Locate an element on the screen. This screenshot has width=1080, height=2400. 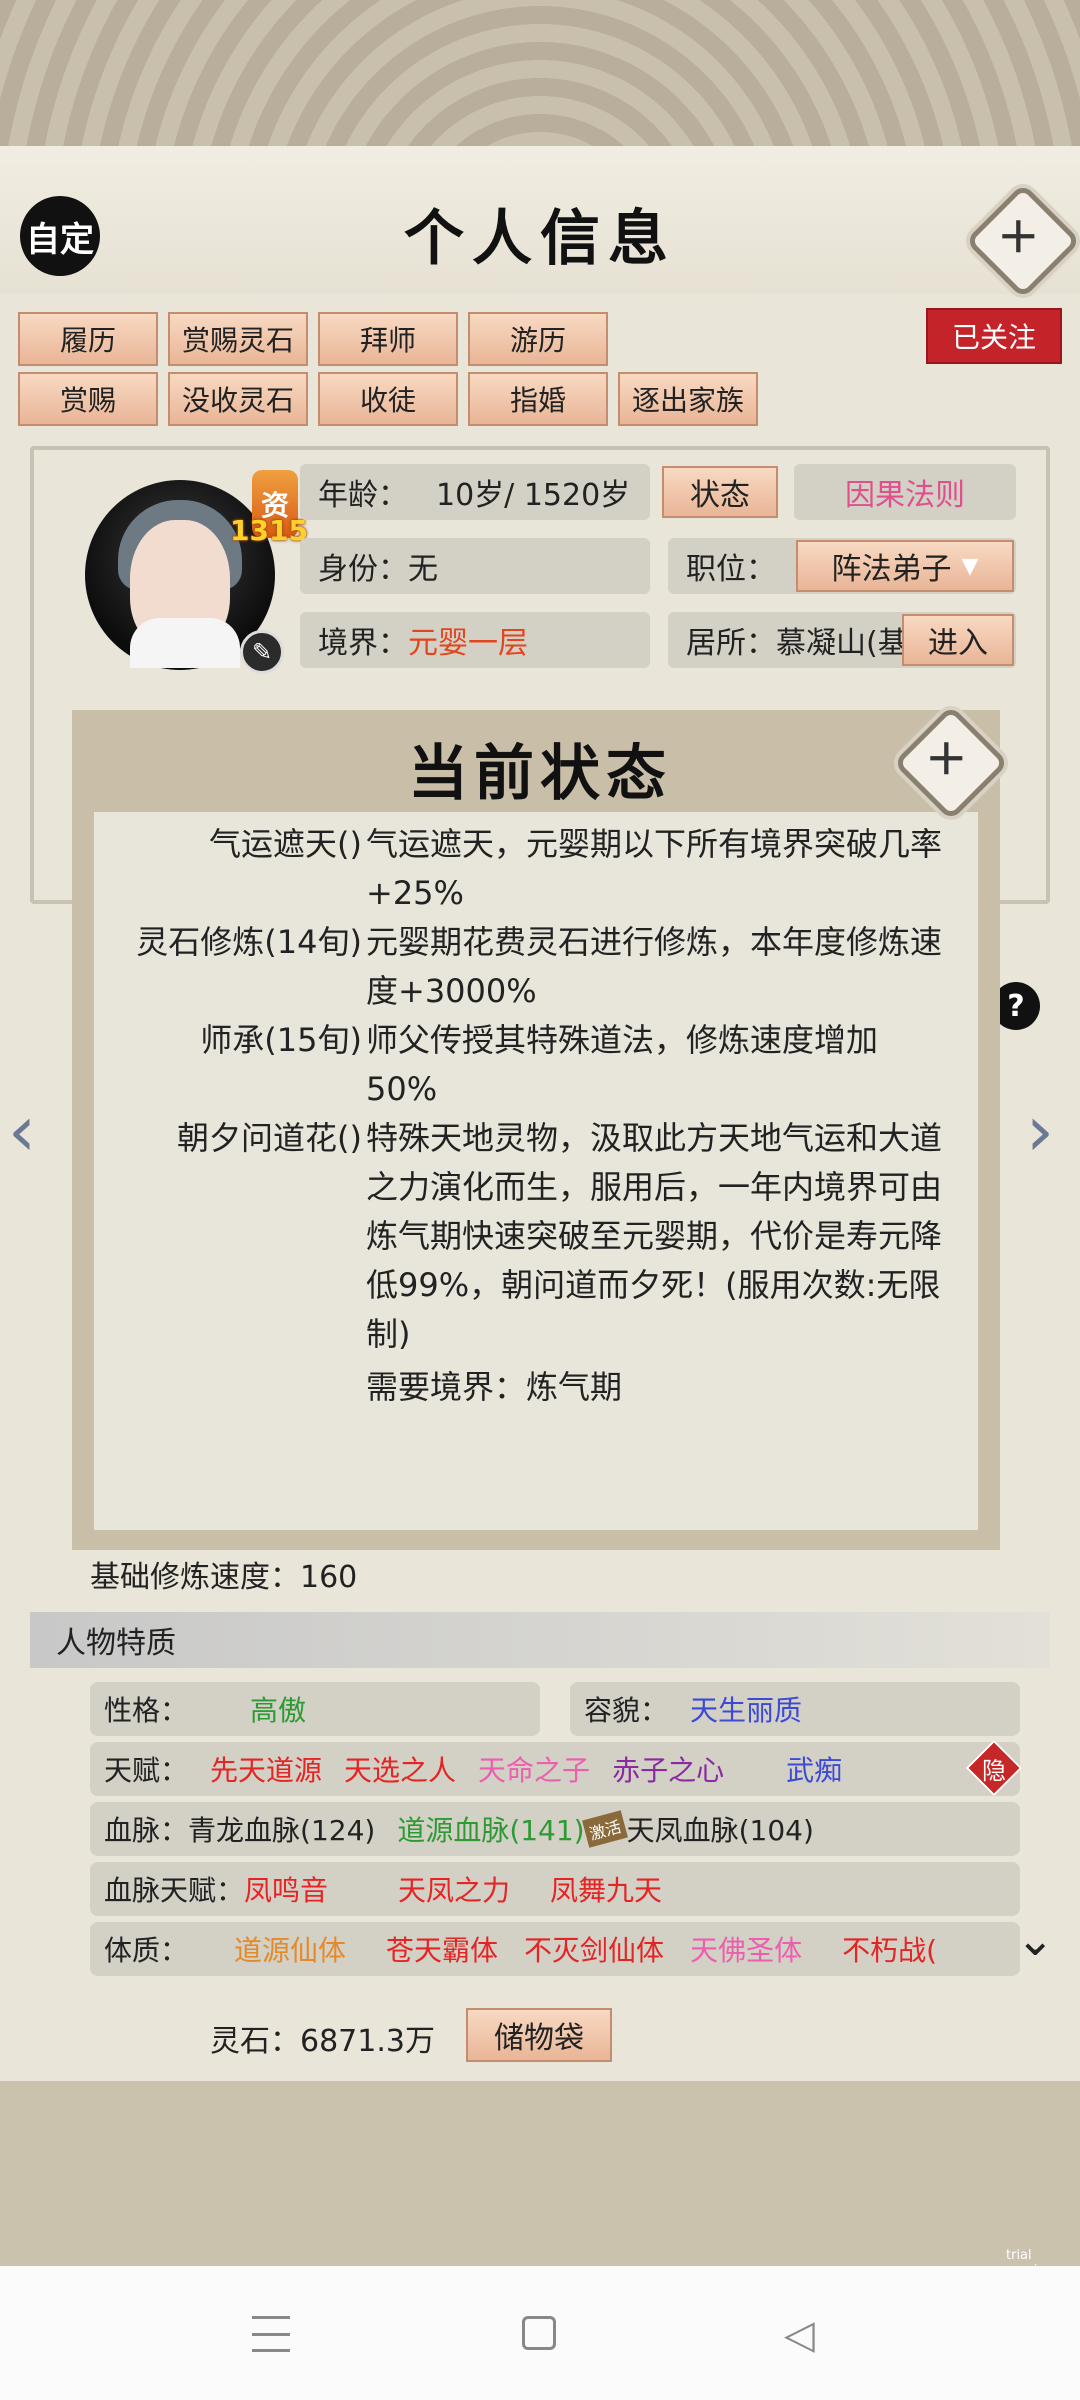
home-icon is located at coordinates (539, 2333).